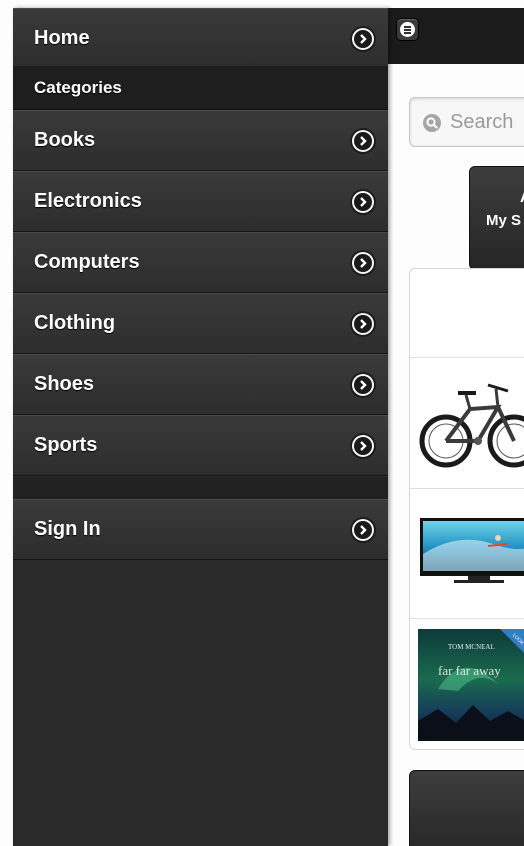  What do you see at coordinates (469, 670) in the screenshot?
I see `cover-title: far far away` at bounding box center [469, 670].